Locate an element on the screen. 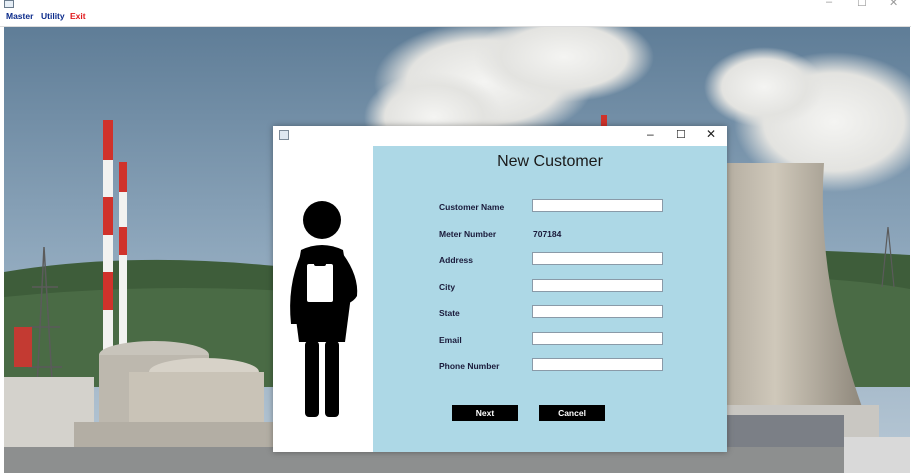  menu-utility: Utility is located at coordinates (53, 16).